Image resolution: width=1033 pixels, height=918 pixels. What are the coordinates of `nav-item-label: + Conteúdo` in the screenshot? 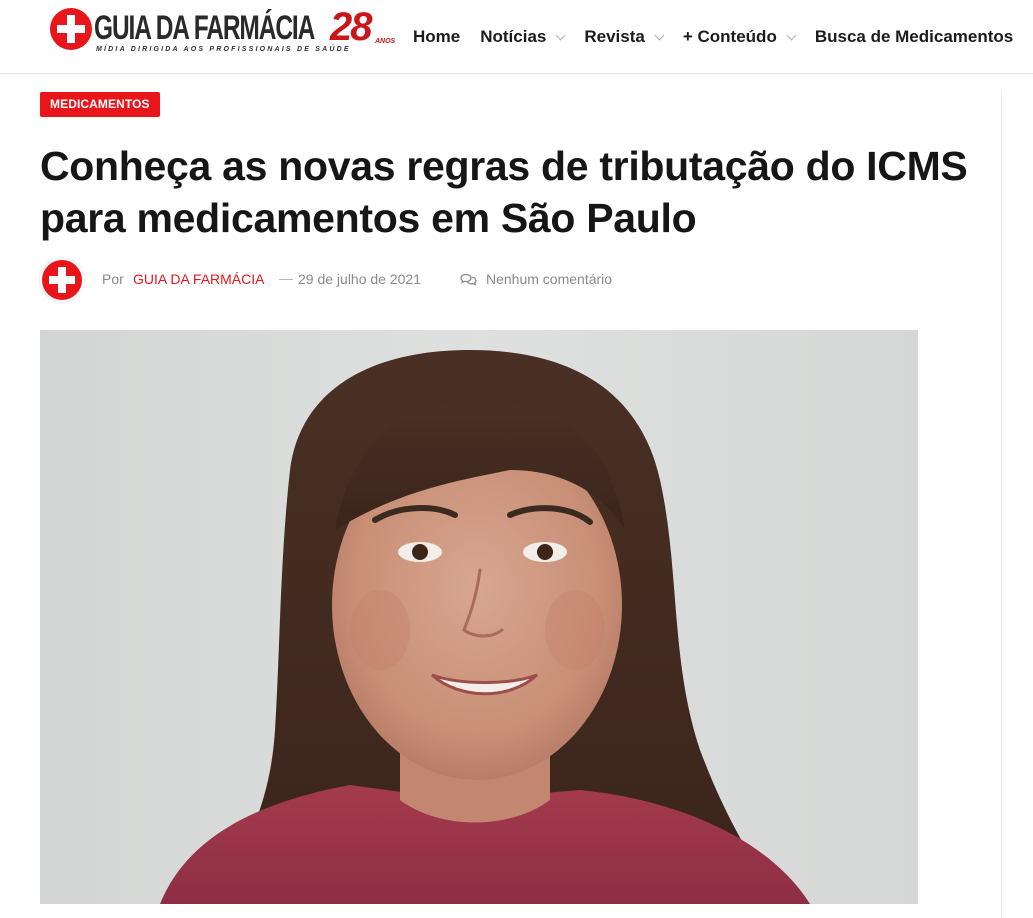 It's located at (729, 36).